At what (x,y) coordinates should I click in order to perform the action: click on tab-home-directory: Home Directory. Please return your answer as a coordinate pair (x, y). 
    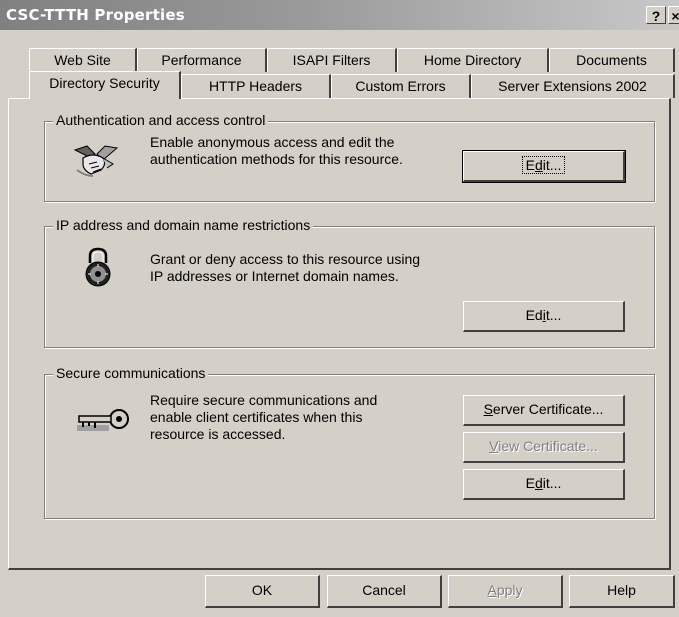
    Looking at the image, I should click on (473, 60).